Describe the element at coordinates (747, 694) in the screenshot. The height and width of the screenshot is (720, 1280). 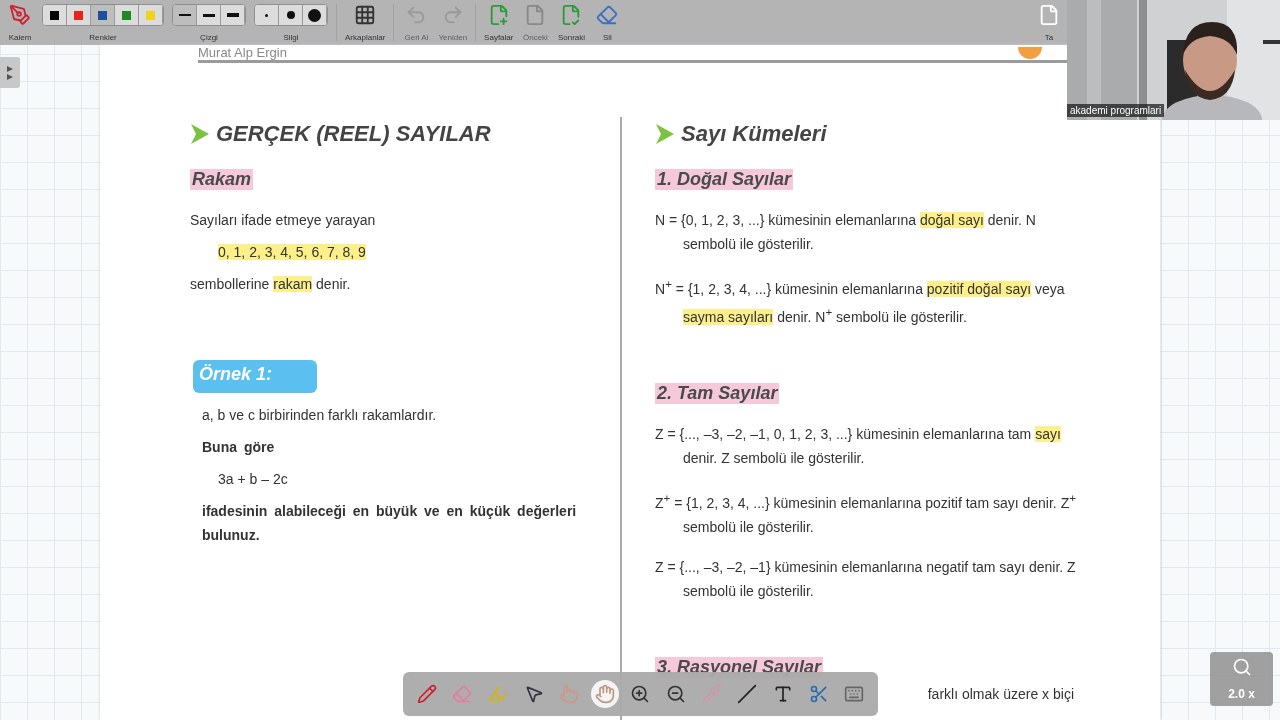
I see `line-icon` at that location.